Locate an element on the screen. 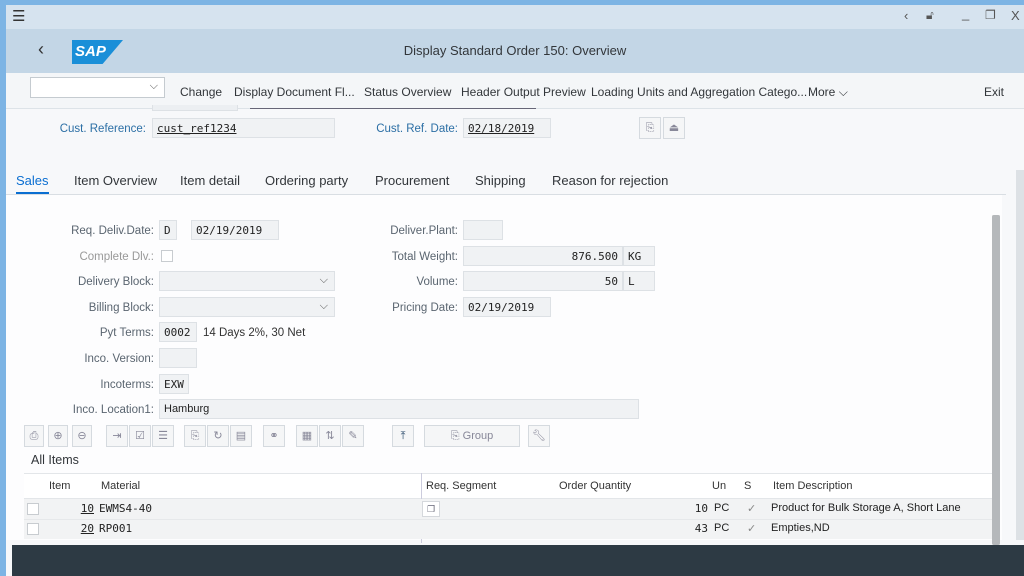 This screenshot has height=576, width=1024. billing-block-label: Billing Block: is located at coordinates (121, 308).